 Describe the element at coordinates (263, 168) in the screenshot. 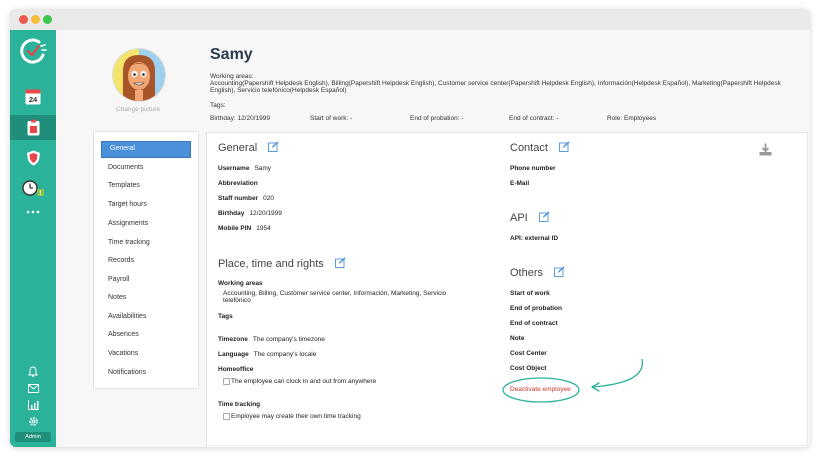

I see `username-value: Samy` at that location.